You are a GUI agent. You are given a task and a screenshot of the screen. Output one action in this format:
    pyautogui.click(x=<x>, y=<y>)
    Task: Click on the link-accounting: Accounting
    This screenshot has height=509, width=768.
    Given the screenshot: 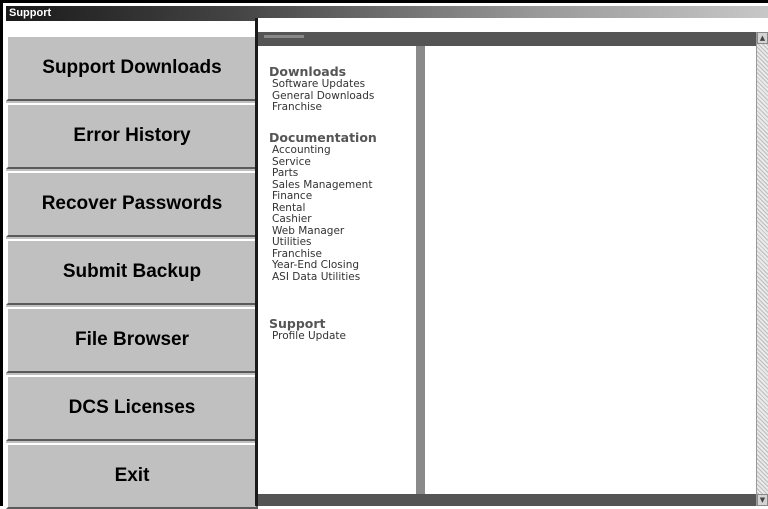 What is the action you would take?
    pyautogui.click(x=323, y=150)
    